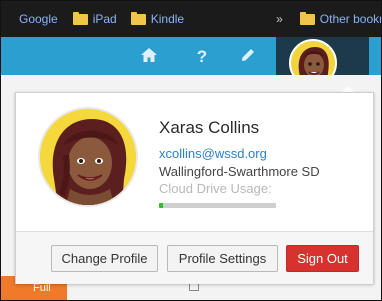  I want to click on profile-settings-button: Profile Settings, so click(222, 258).